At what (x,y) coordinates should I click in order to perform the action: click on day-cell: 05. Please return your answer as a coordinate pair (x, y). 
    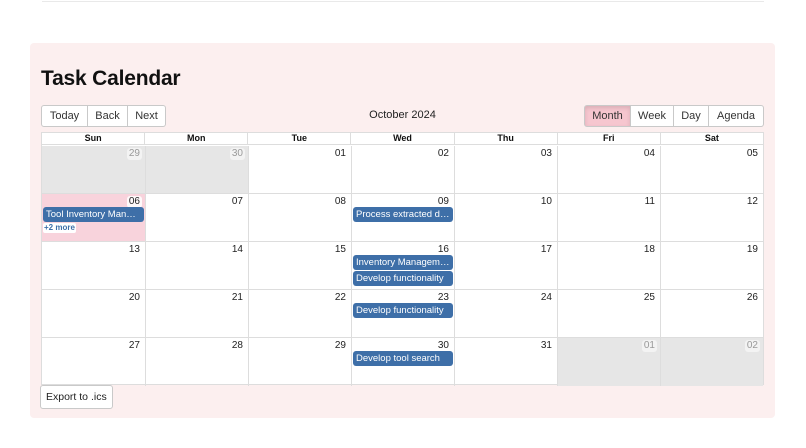
    Looking at the image, I should click on (711, 169).